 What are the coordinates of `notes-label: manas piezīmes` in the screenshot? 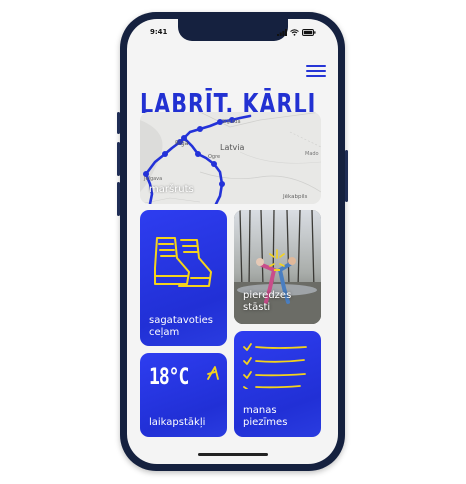 It's located at (265, 417).